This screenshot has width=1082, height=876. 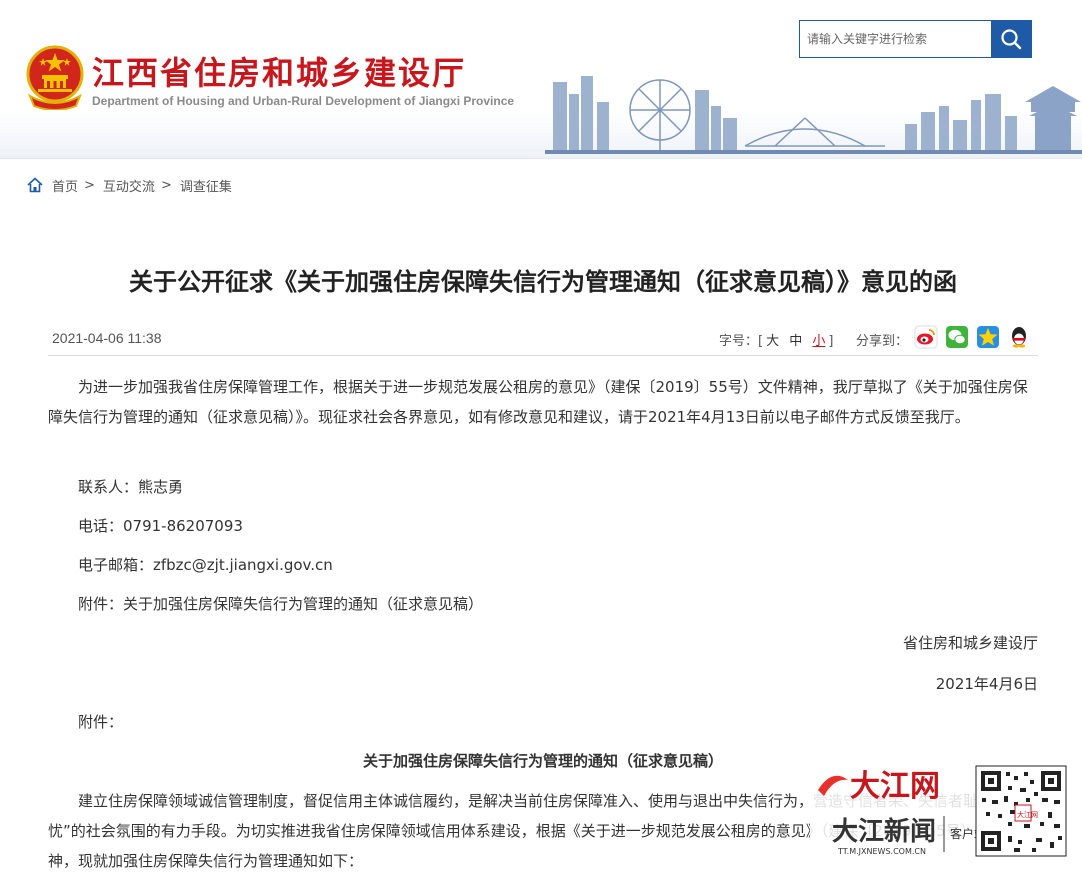 I want to click on wechat-icon, so click(x=957, y=337).